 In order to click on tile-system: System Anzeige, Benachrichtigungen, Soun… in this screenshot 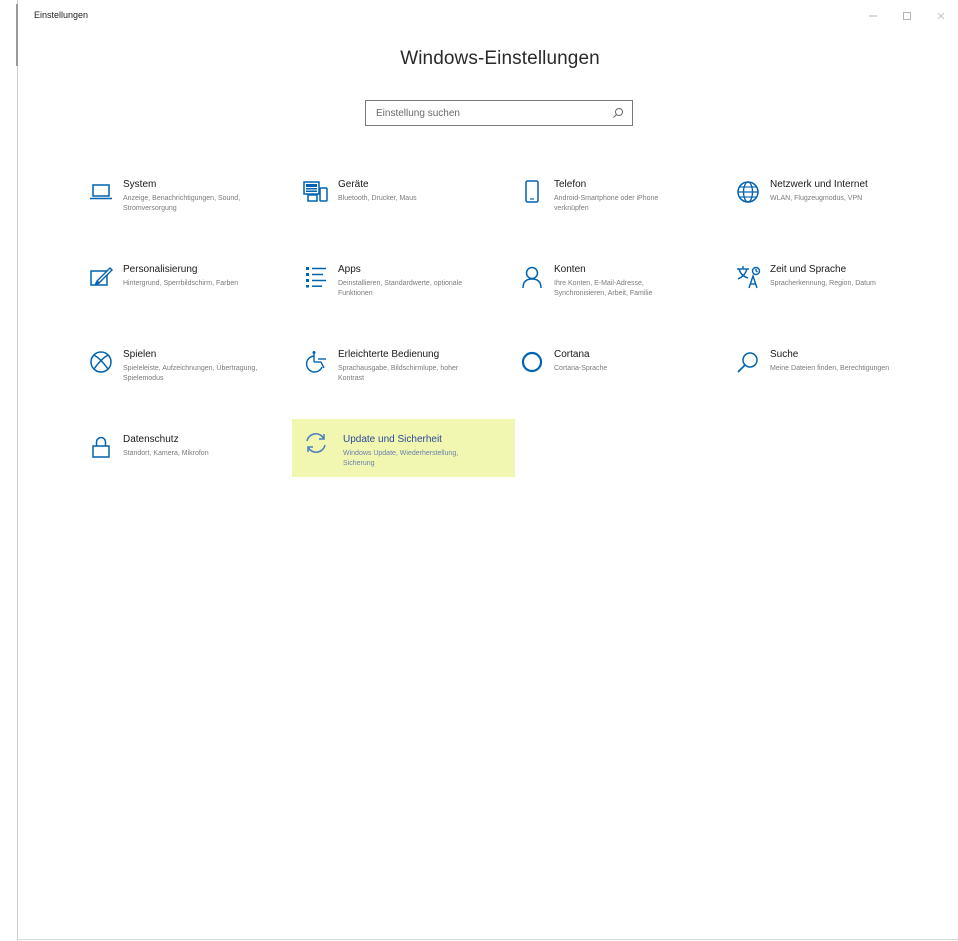, I will do `click(197, 208)`.